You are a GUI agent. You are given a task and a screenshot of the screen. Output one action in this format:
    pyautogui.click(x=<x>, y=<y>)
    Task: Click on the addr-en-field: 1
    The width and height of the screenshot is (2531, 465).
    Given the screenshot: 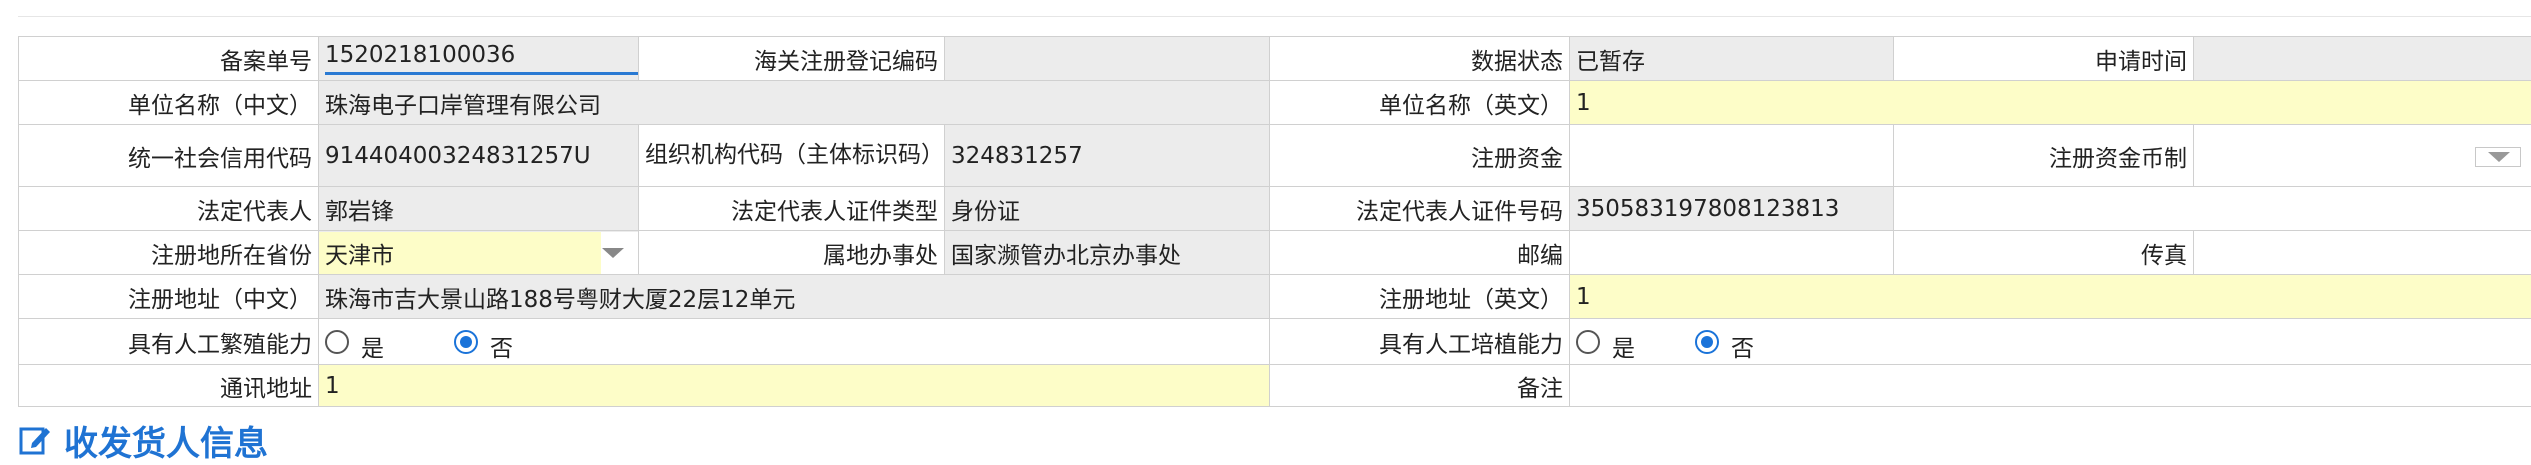 What is the action you would take?
    pyautogui.click(x=2050, y=297)
    